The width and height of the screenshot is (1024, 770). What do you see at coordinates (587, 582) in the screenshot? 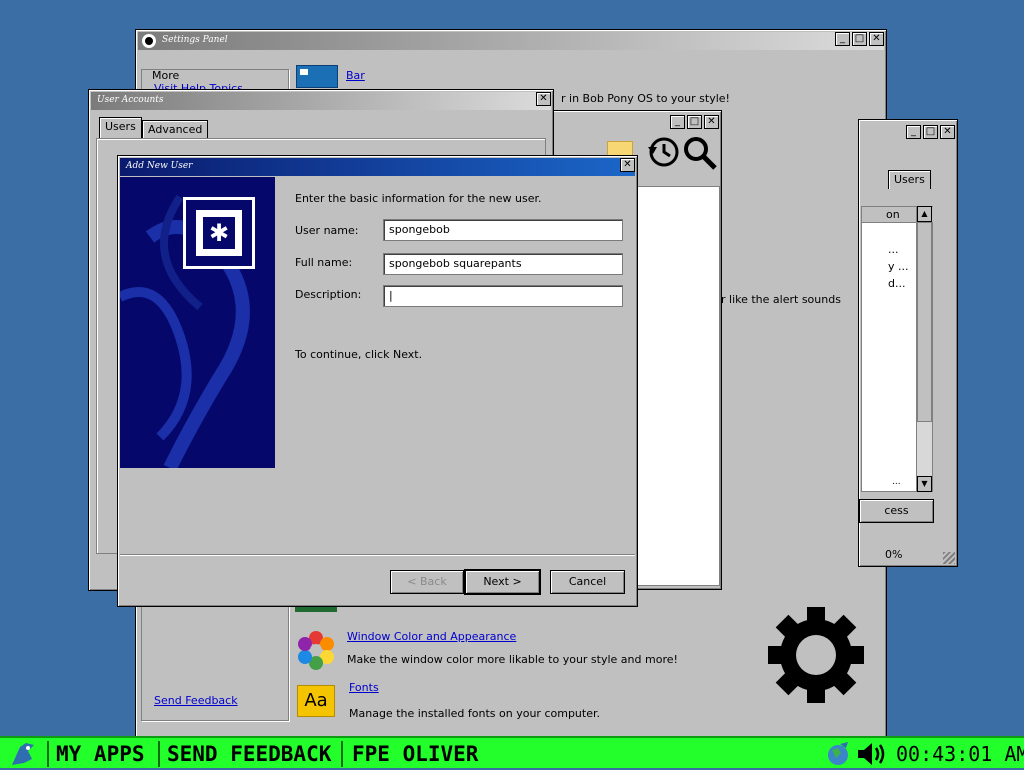
I see `cancel-button: Cancel` at bounding box center [587, 582].